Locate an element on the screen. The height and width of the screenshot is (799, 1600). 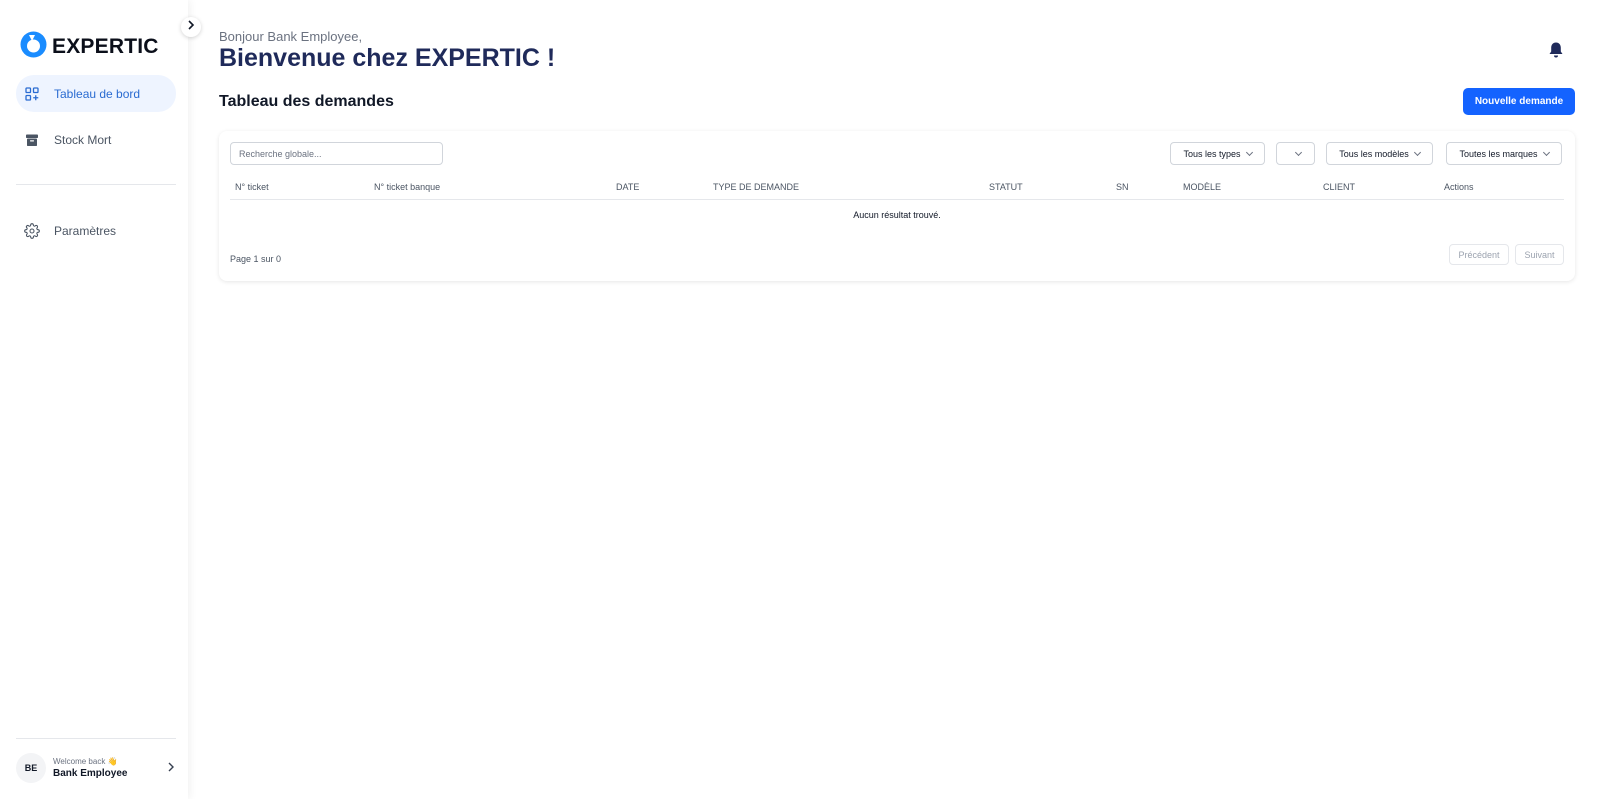
brand-filter-select: Toutes les marques is located at coordinates (1504, 153).